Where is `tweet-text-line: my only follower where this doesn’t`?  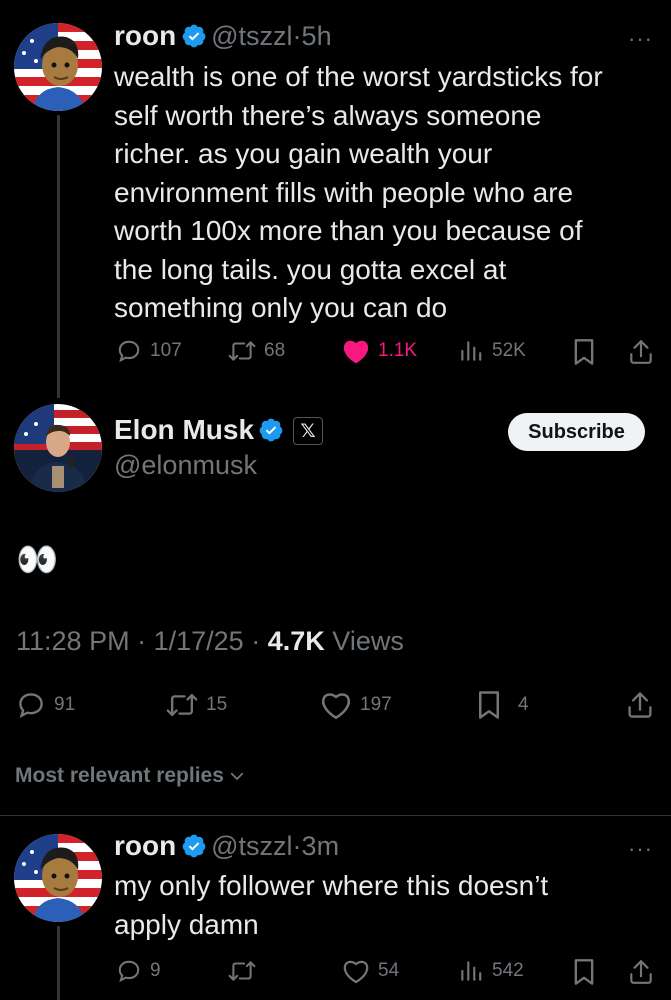 tweet-text-line: my only follower where this doesn’t is located at coordinates (331, 885).